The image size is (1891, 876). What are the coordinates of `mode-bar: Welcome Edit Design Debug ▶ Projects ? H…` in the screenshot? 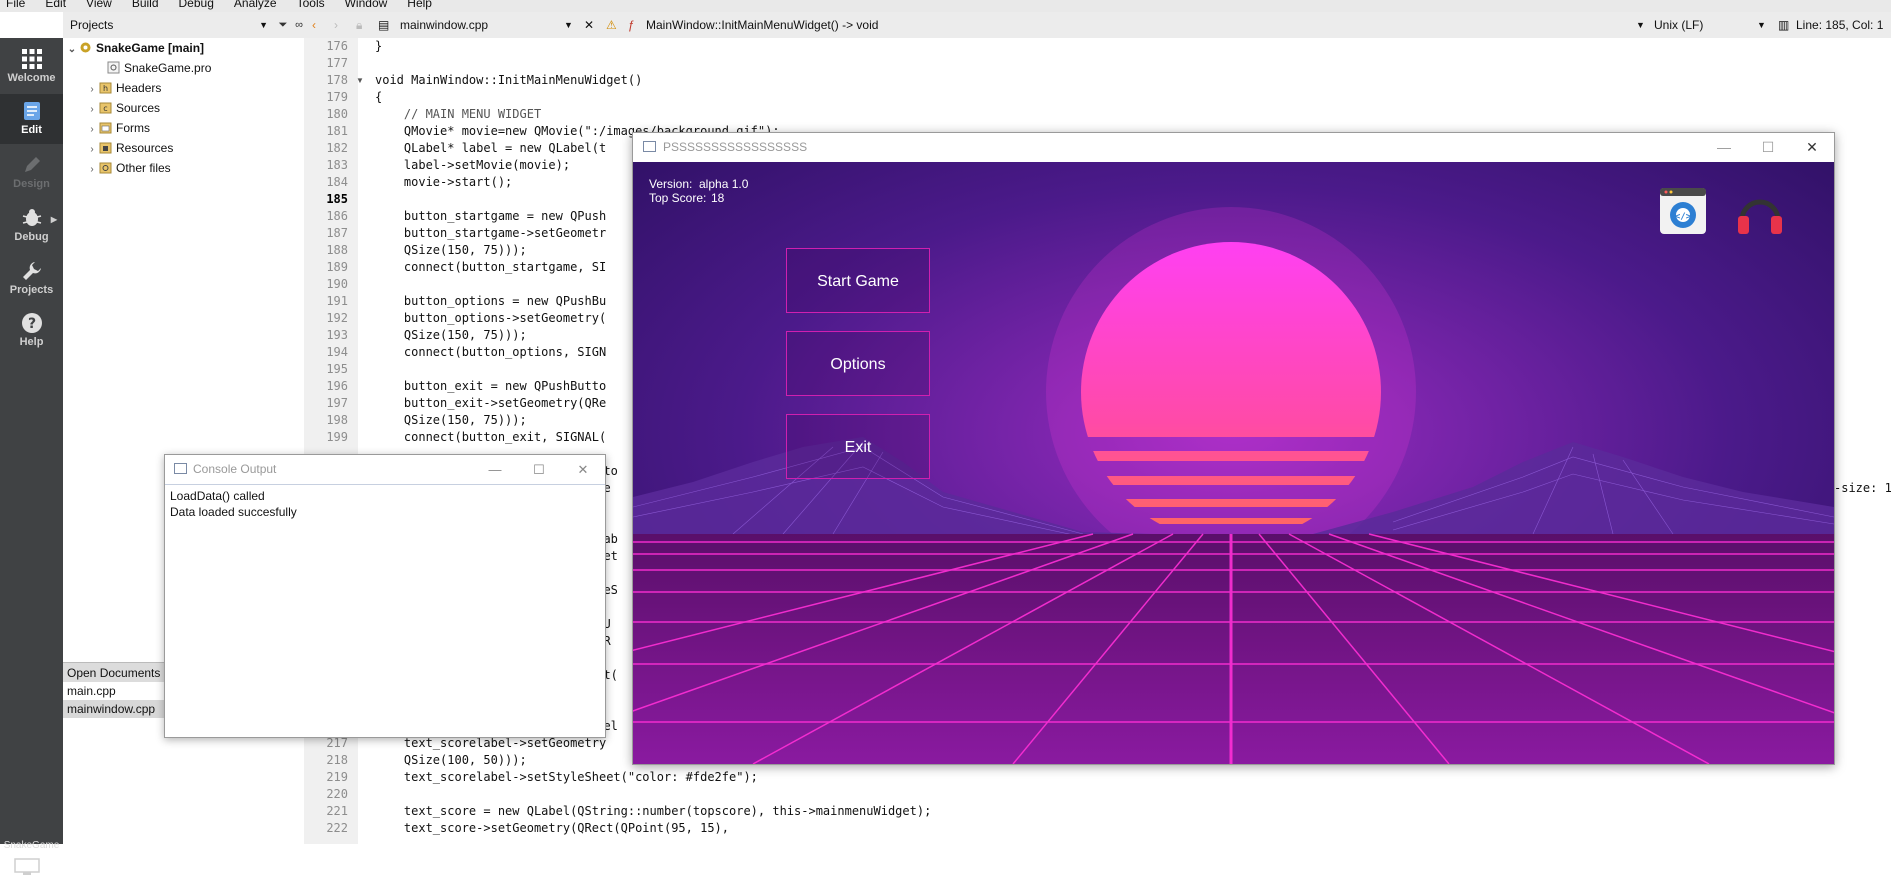 It's located at (31, 456).